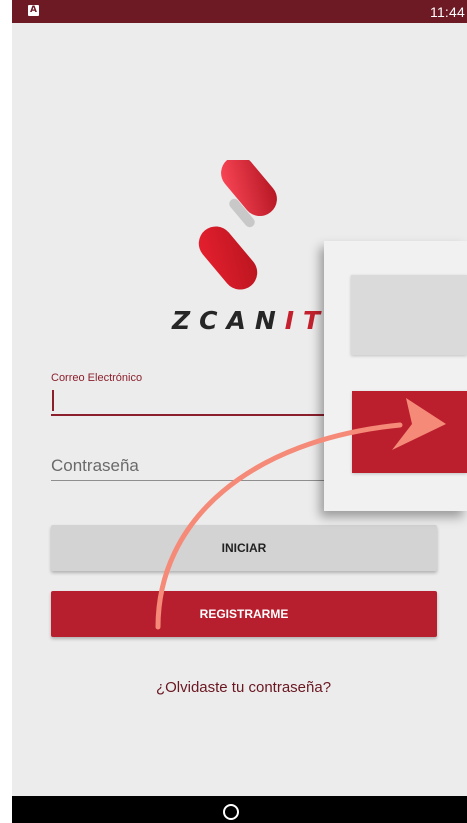 The image size is (467, 823). Describe the element at coordinates (233, 687) in the screenshot. I see `forgot-password-link: ¿Olvidaste tu contraseña?` at that location.